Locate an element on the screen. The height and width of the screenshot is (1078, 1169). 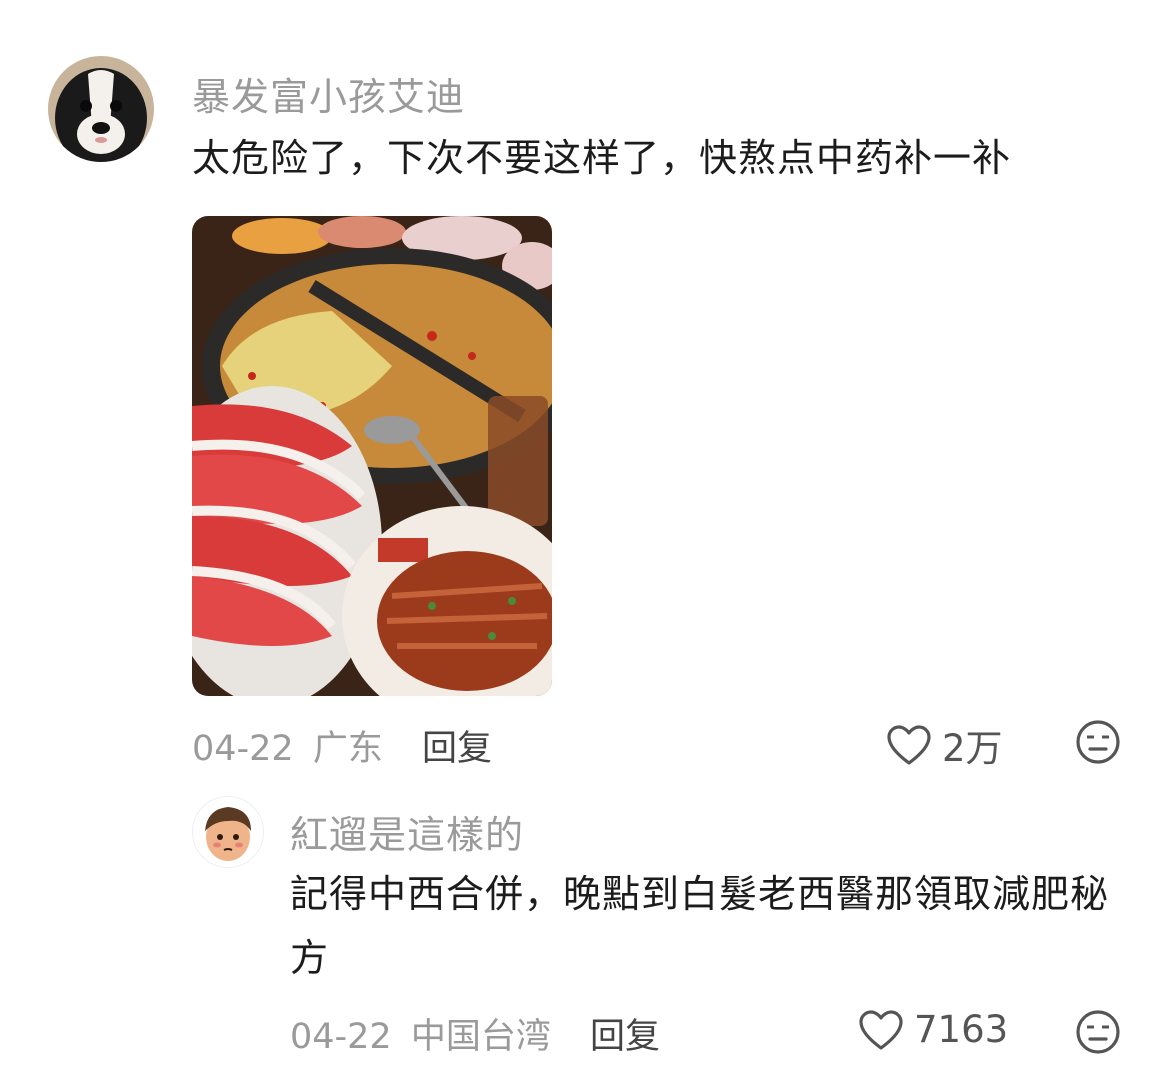
like-count: 7163 is located at coordinates (961, 1029).